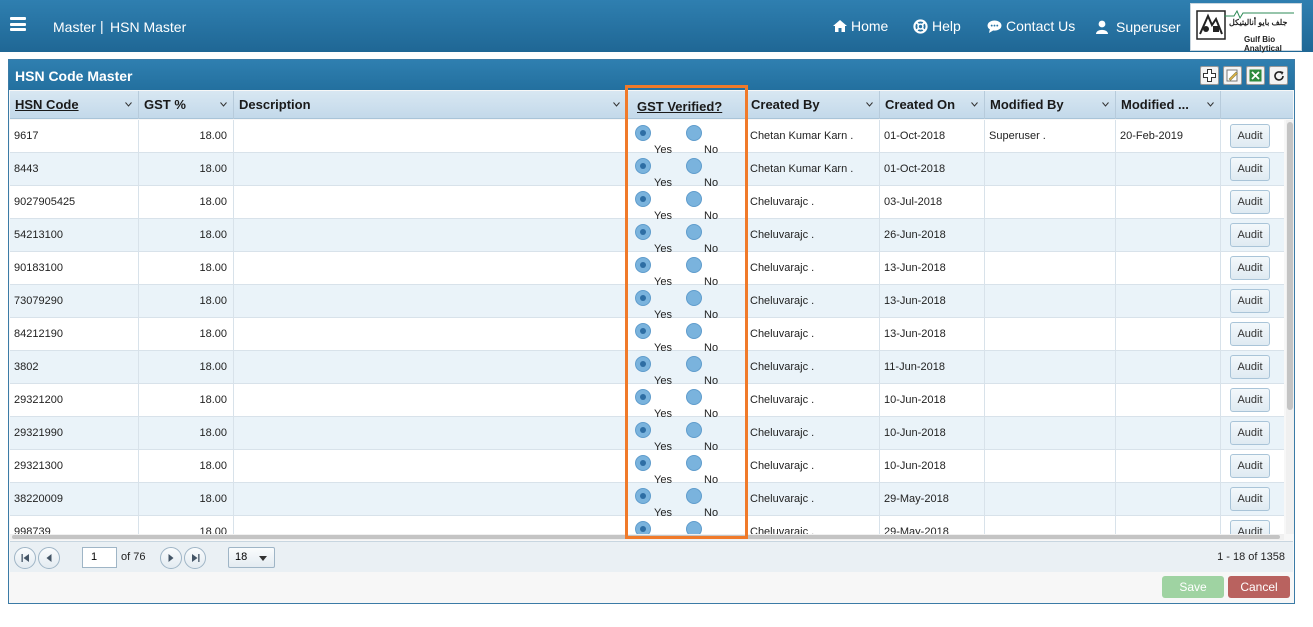 This screenshot has height=627, width=1313. What do you see at coordinates (251, 557) in the screenshot?
I see `page-size-select: 18` at bounding box center [251, 557].